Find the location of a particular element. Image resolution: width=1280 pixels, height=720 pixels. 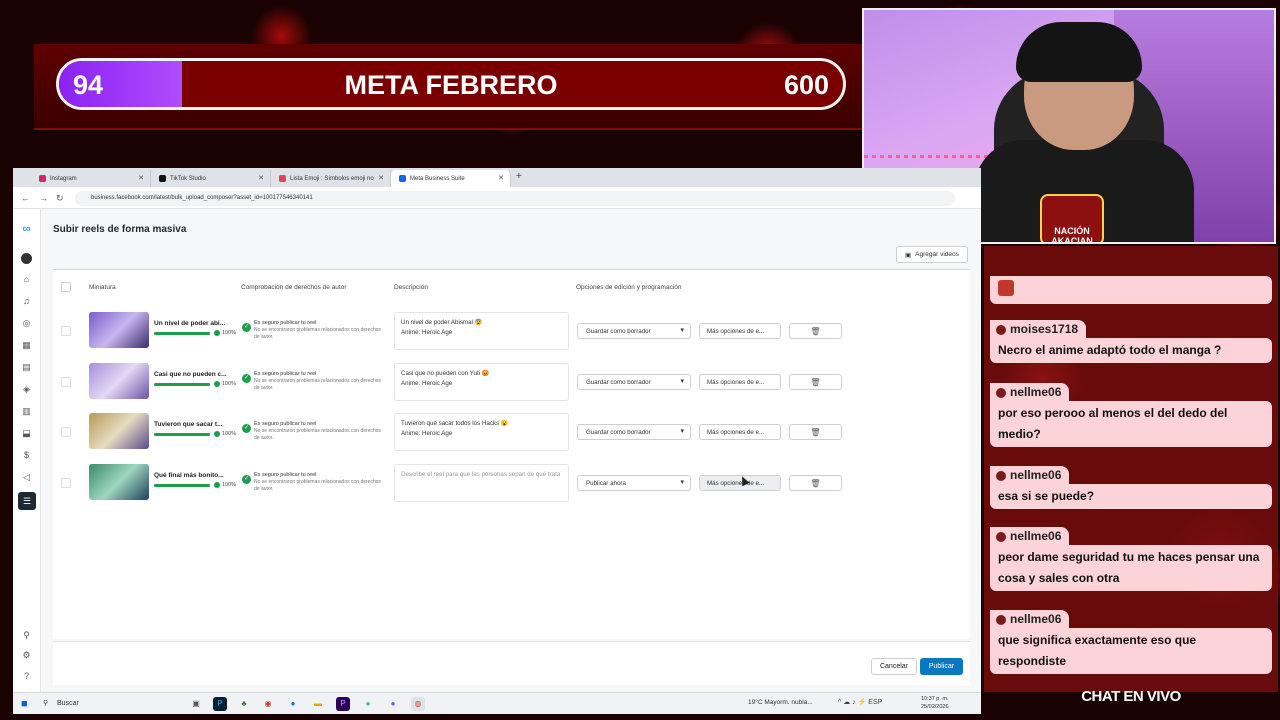

ads-manager-icon: ◁ is located at coordinates (26, 477).